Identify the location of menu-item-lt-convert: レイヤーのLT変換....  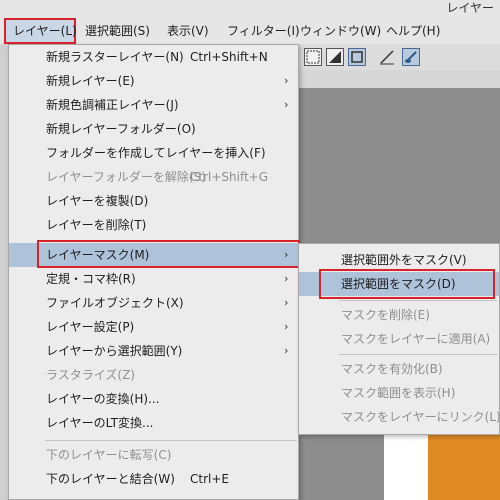
(153, 423).